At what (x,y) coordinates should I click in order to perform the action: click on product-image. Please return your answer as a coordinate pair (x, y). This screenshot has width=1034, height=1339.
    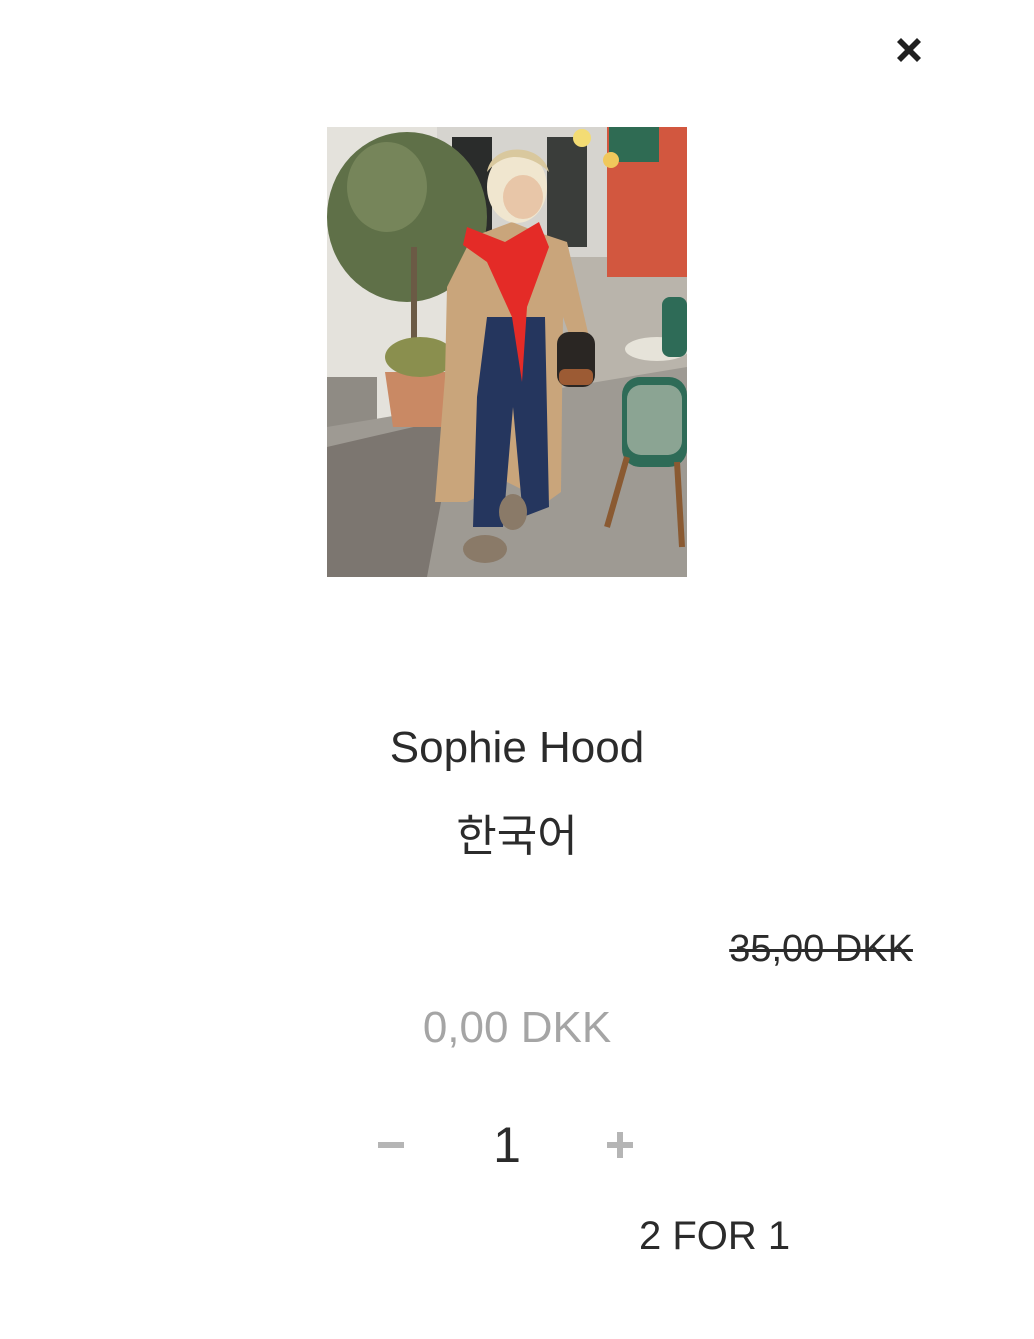
    Looking at the image, I should click on (507, 352).